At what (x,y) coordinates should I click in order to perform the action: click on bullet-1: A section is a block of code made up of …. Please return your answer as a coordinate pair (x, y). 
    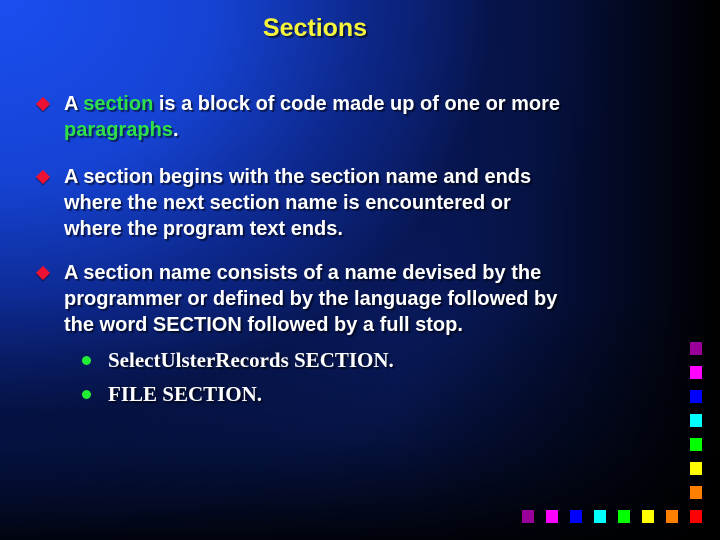
    Looking at the image, I should click on (374, 117).